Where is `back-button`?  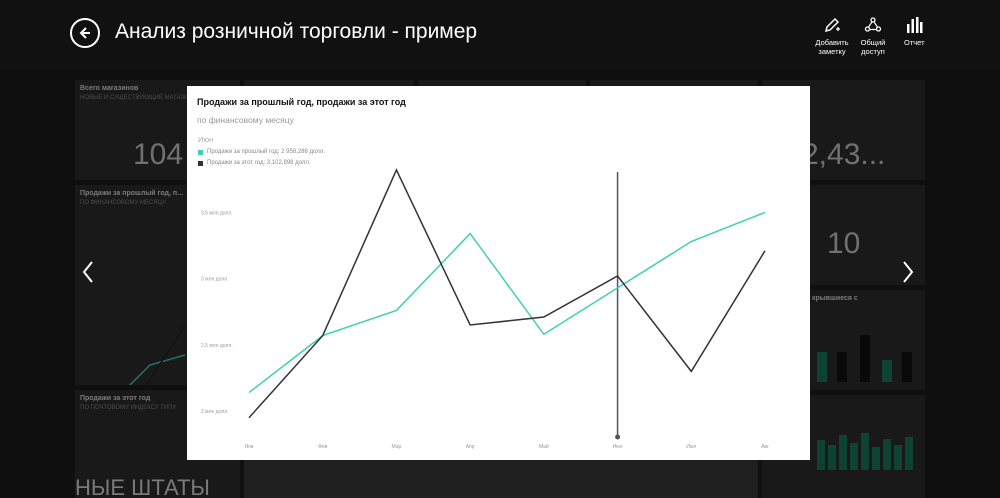 back-button is located at coordinates (85, 33).